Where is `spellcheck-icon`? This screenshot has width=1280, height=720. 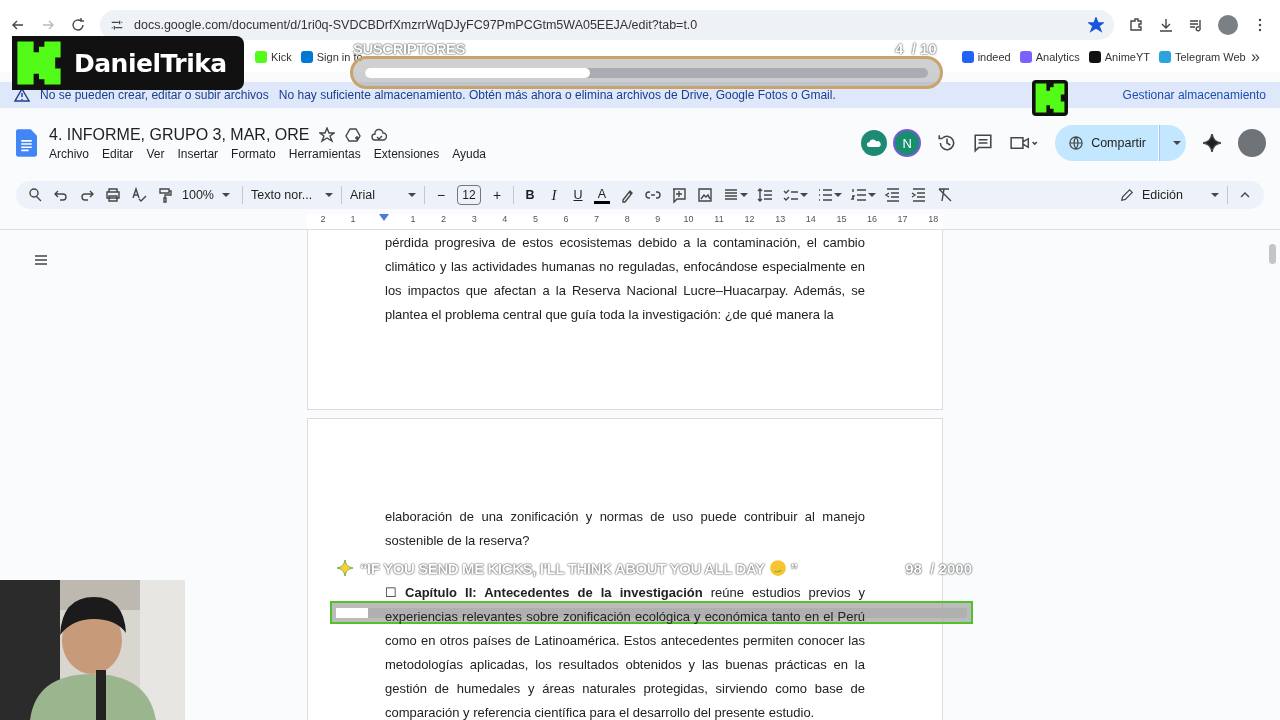
spellcheck-icon is located at coordinates (139, 195).